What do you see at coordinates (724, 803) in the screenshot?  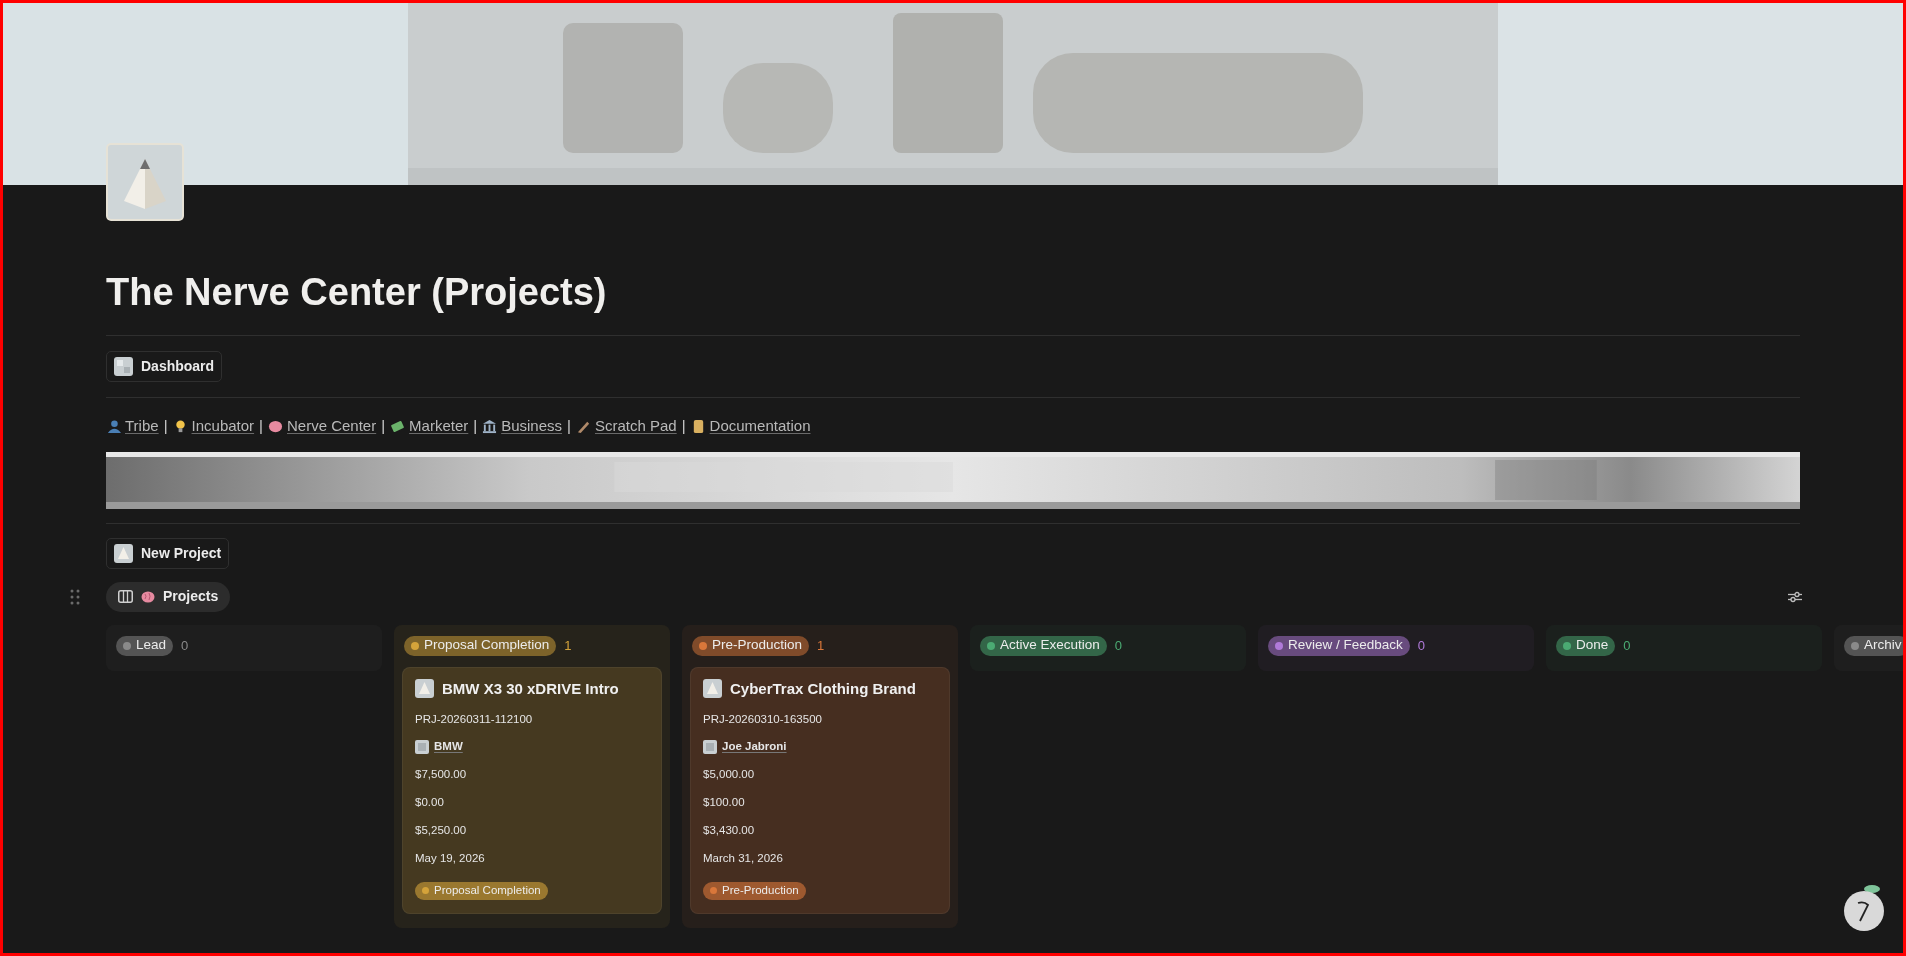 I see `amount-value: $100.00` at bounding box center [724, 803].